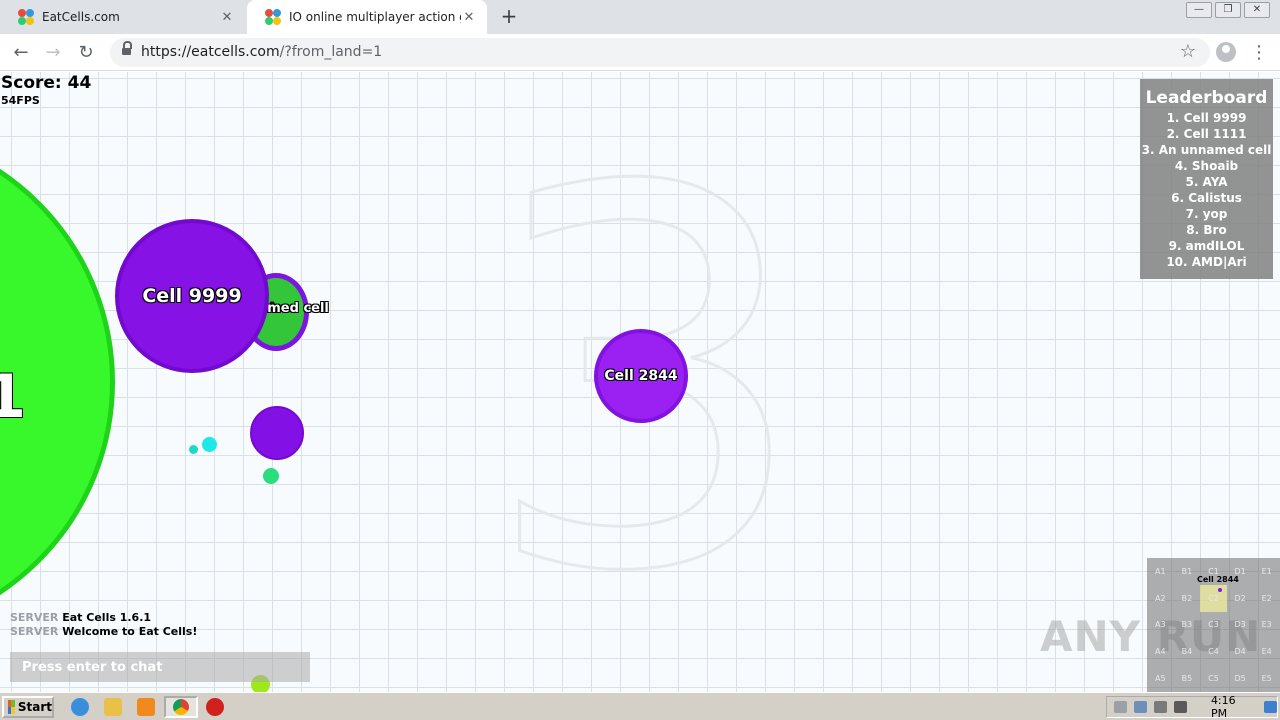 This screenshot has width=1280, height=720. I want to click on chat-input, so click(160, 667).